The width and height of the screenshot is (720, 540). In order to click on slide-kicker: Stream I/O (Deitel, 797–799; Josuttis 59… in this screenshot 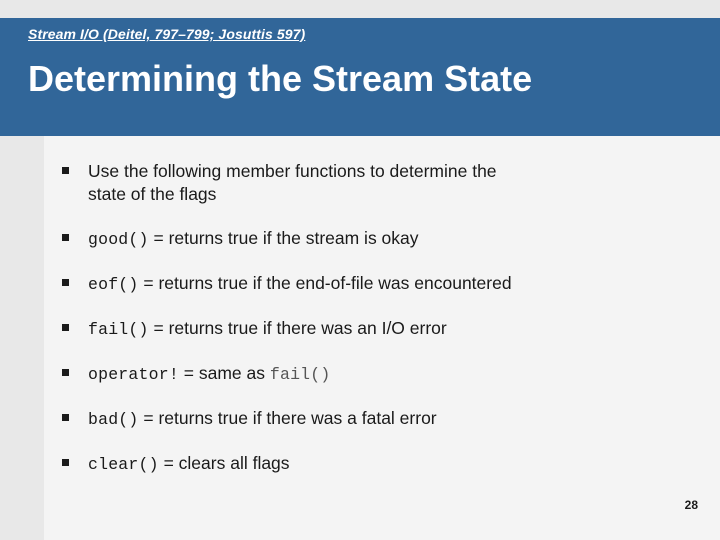, I will do `click(167, 34)`.